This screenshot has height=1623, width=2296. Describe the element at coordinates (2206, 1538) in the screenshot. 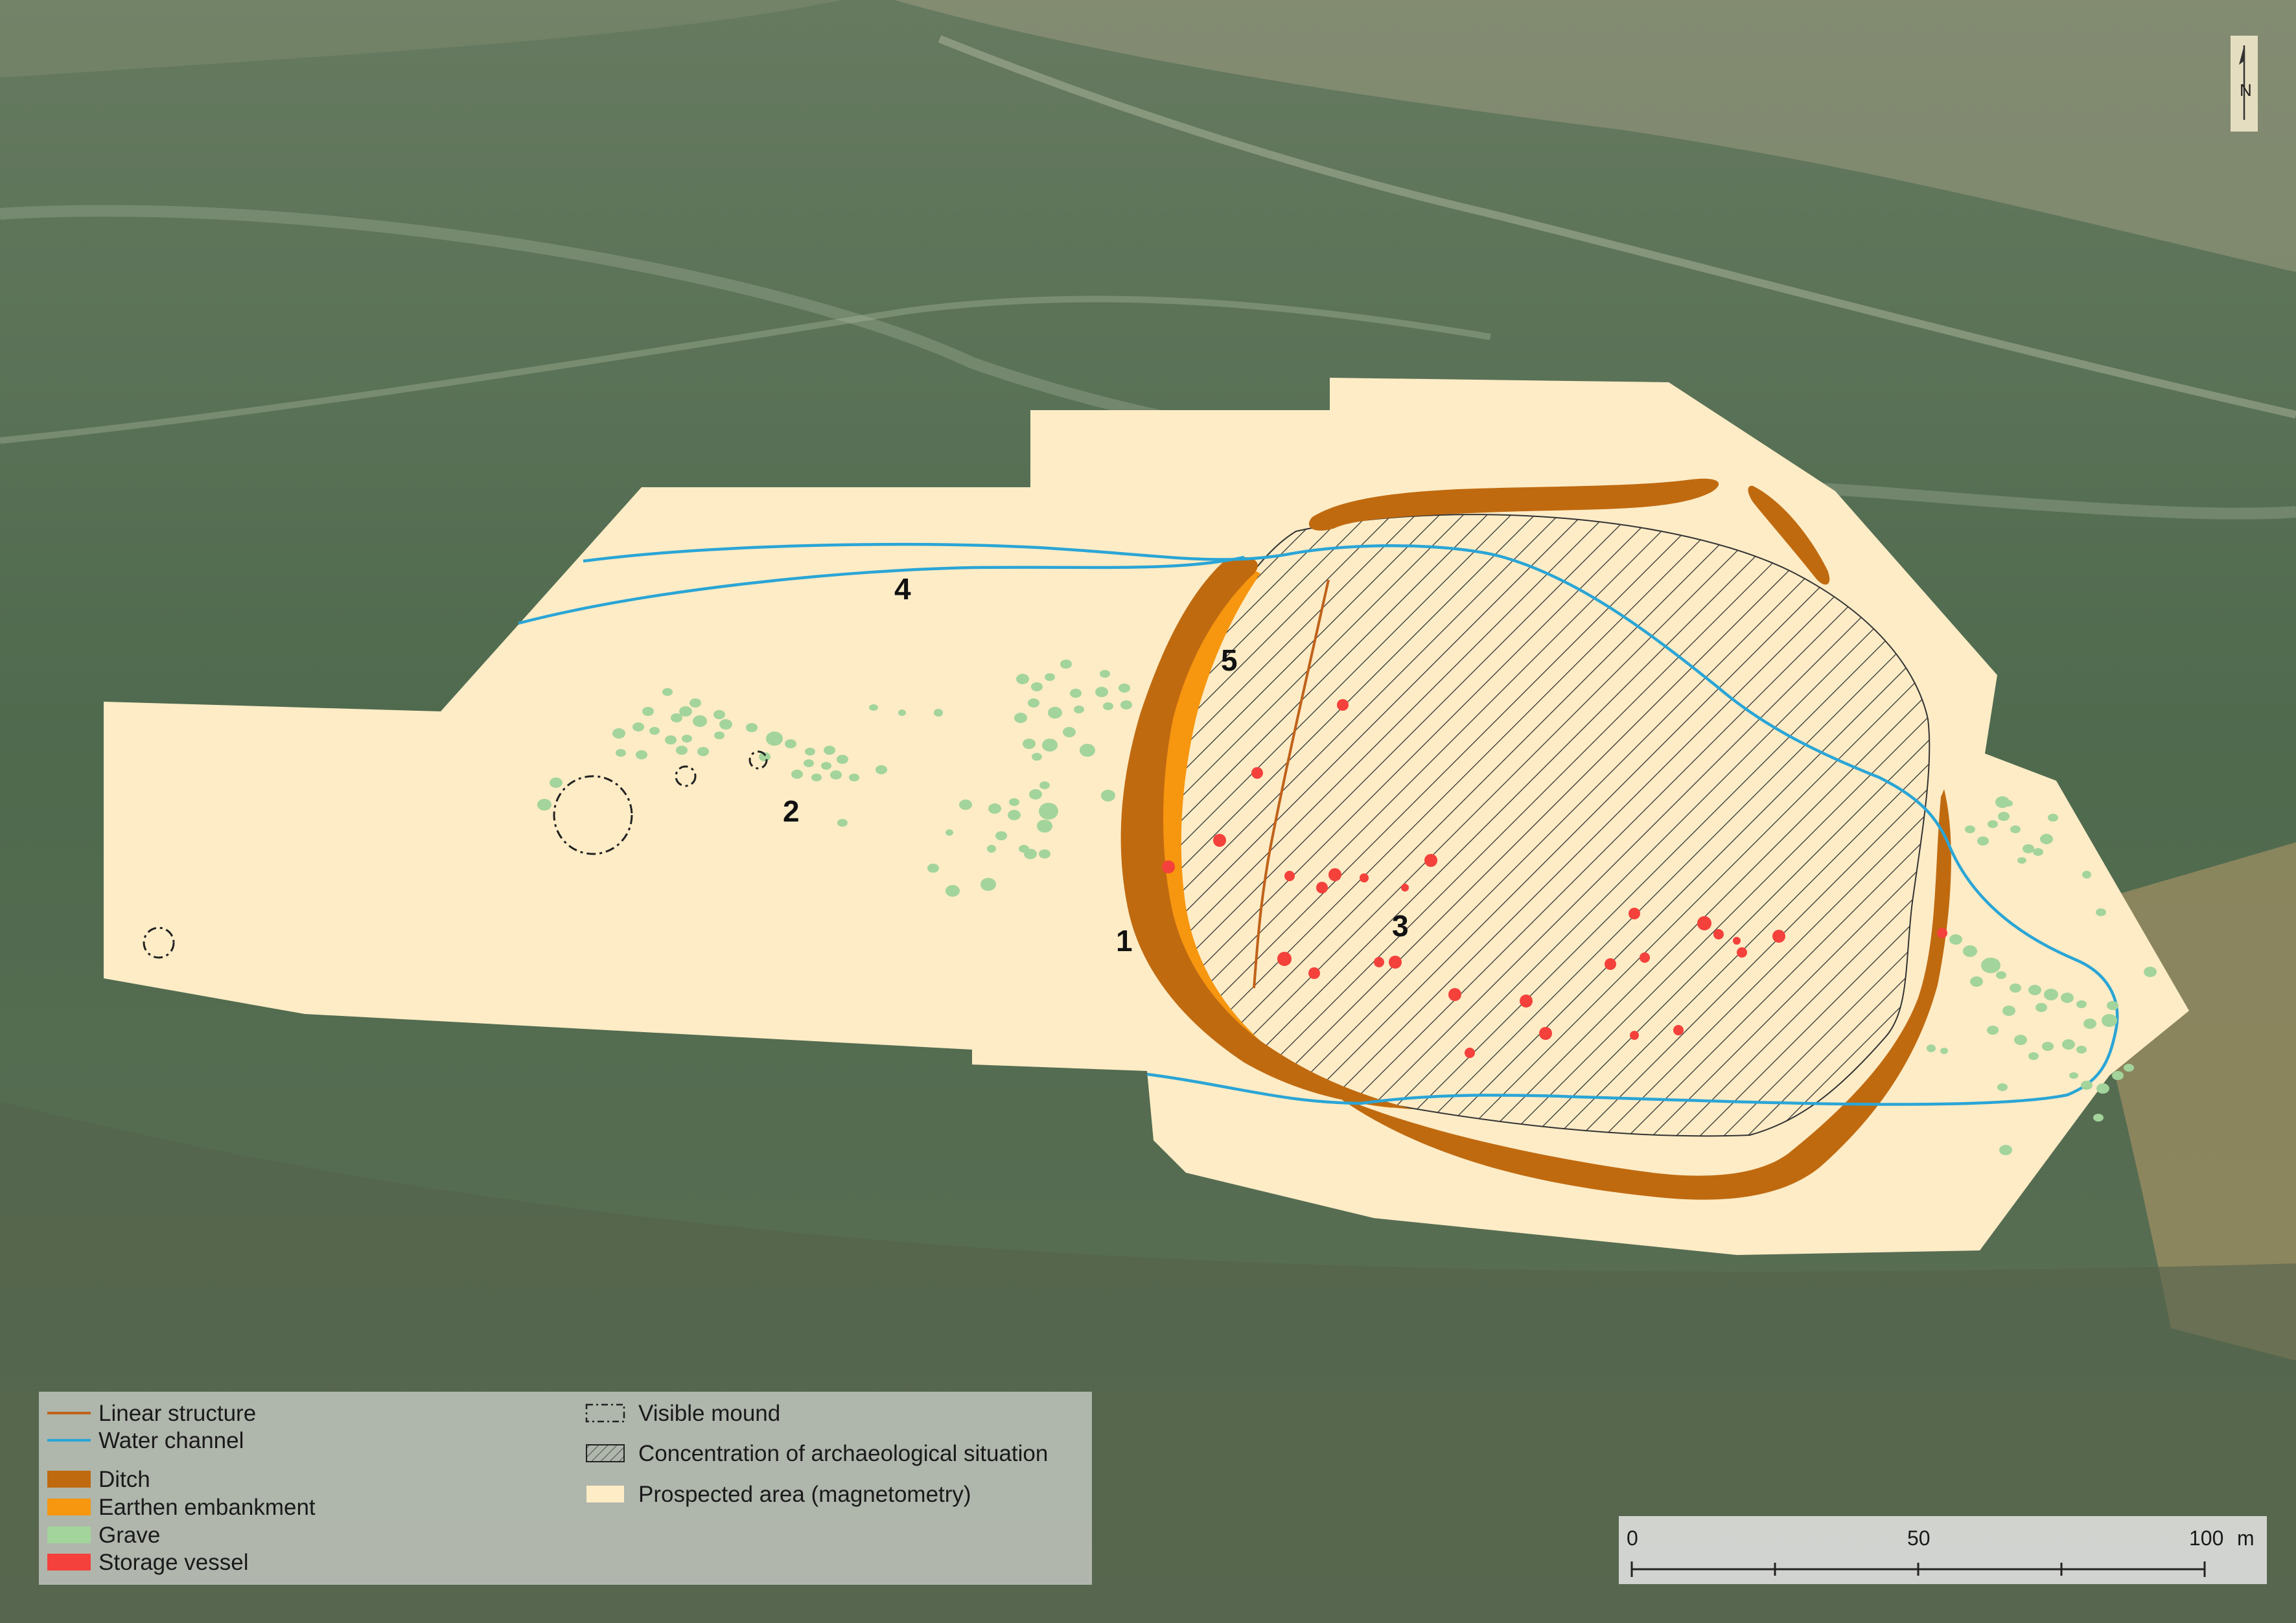

I see `scale-label-100: 100` at that location.